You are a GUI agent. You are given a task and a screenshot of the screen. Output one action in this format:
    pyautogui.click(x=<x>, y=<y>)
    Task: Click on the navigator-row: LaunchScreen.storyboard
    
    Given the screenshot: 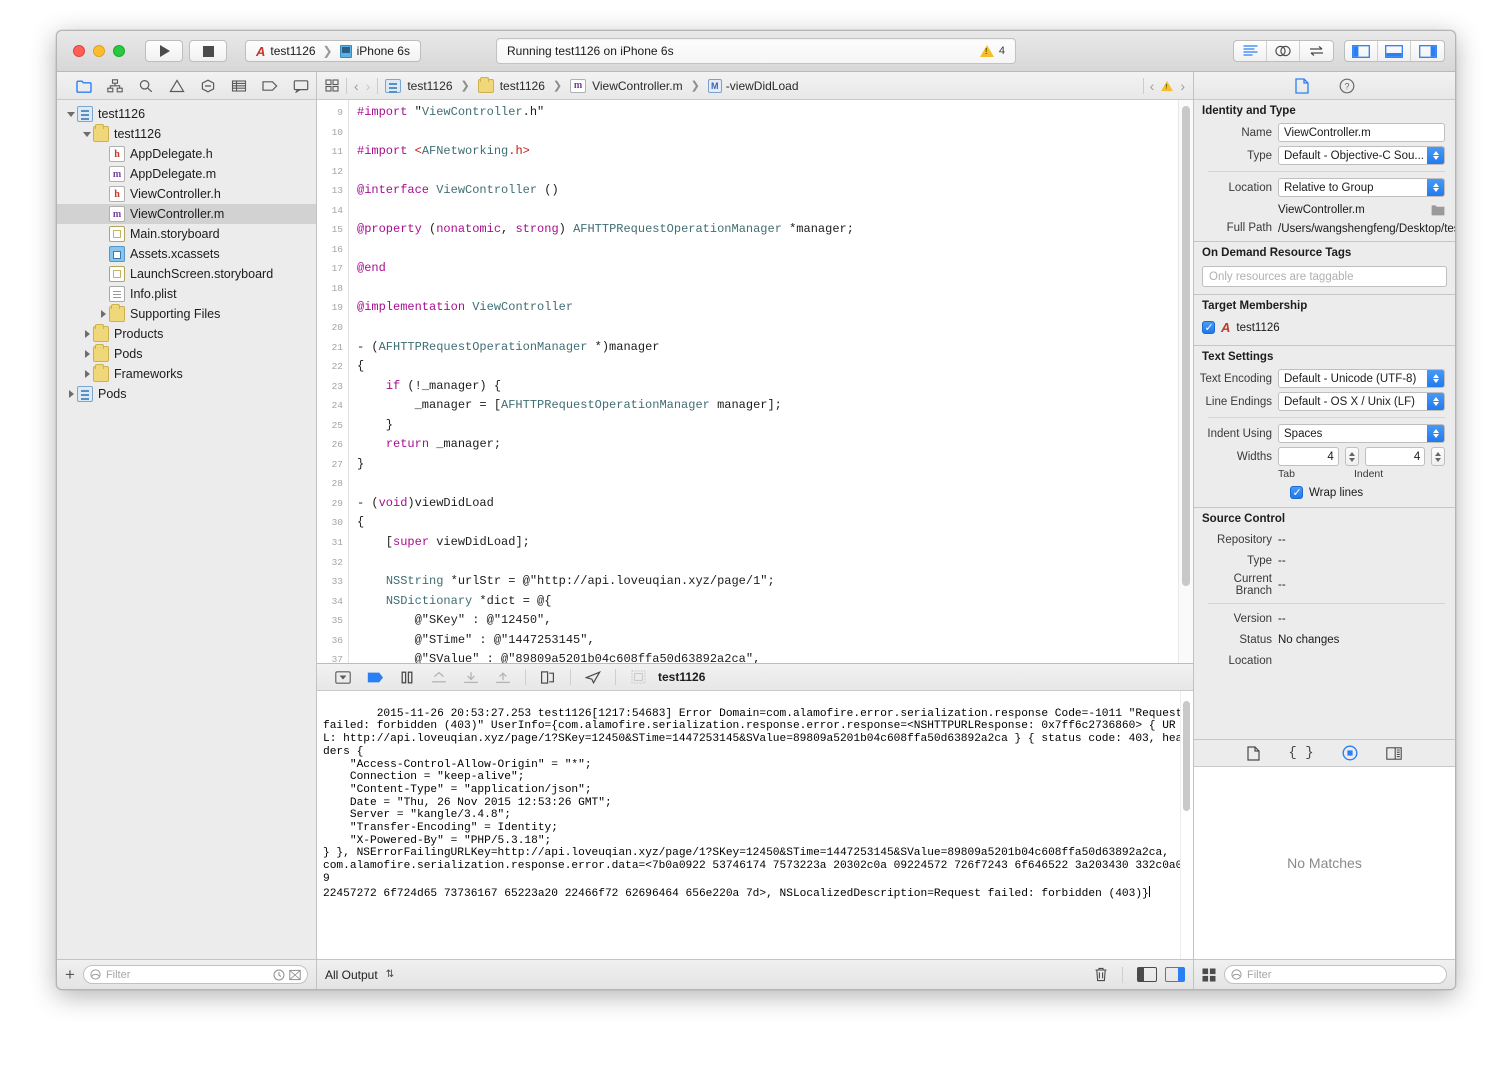 What is the action you would take?
    pyautogui.click(x=186, y=274)
    